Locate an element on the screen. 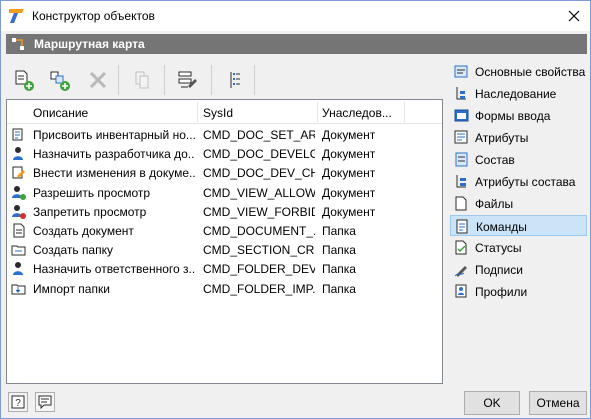 Image resolution: width=591 pixels, height=419 pixels. sidebar-item-files: Файлы is located at coordinates (518, 203).